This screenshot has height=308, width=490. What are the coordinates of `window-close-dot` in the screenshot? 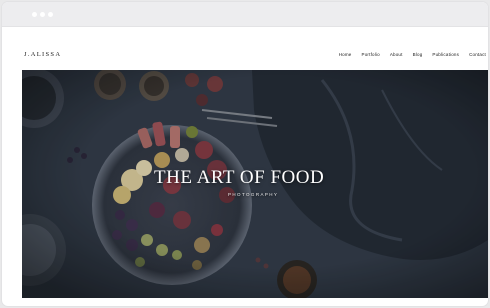 It's located at (34, 14).